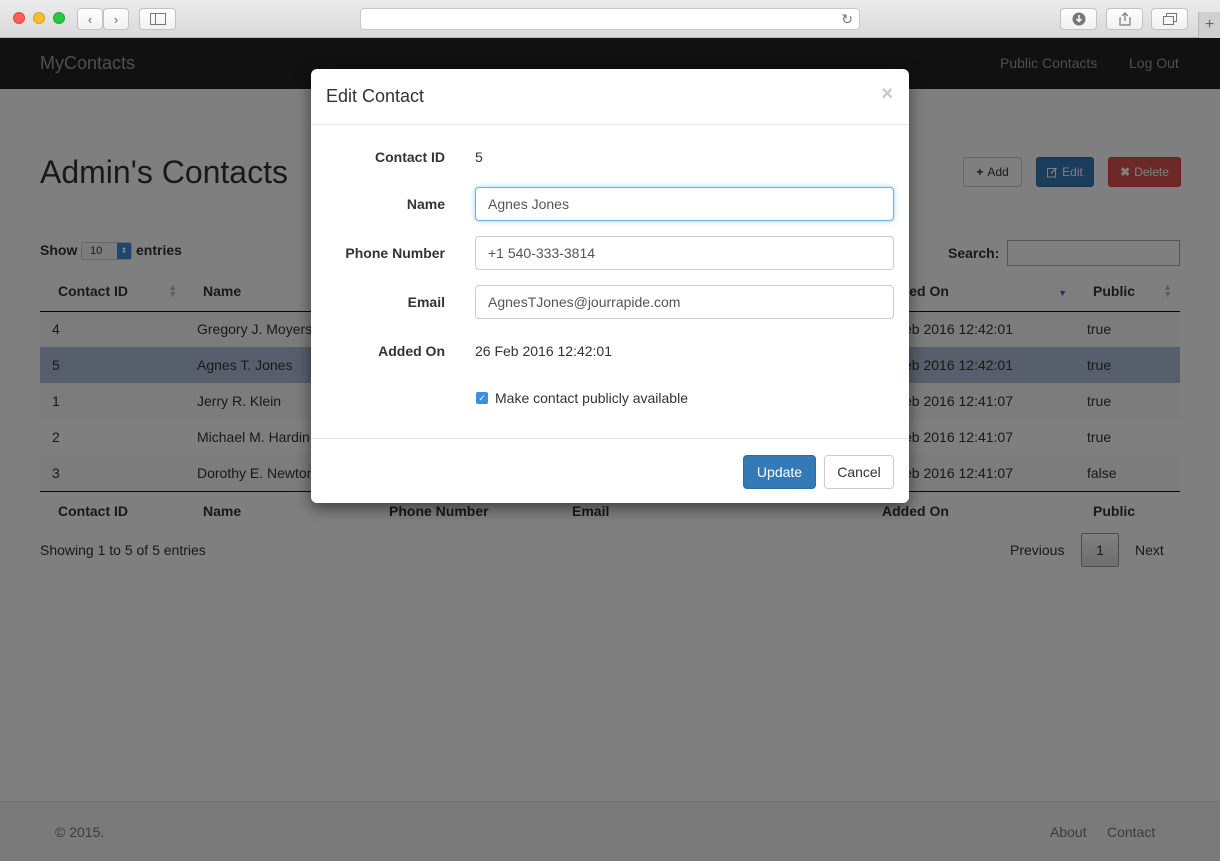 This screenshot has width=1220, height=861. Describe the element at coordinates (684, 302) in the screenshot. I see `email-field: AgnesTJones@jourrapide.com` at that location.